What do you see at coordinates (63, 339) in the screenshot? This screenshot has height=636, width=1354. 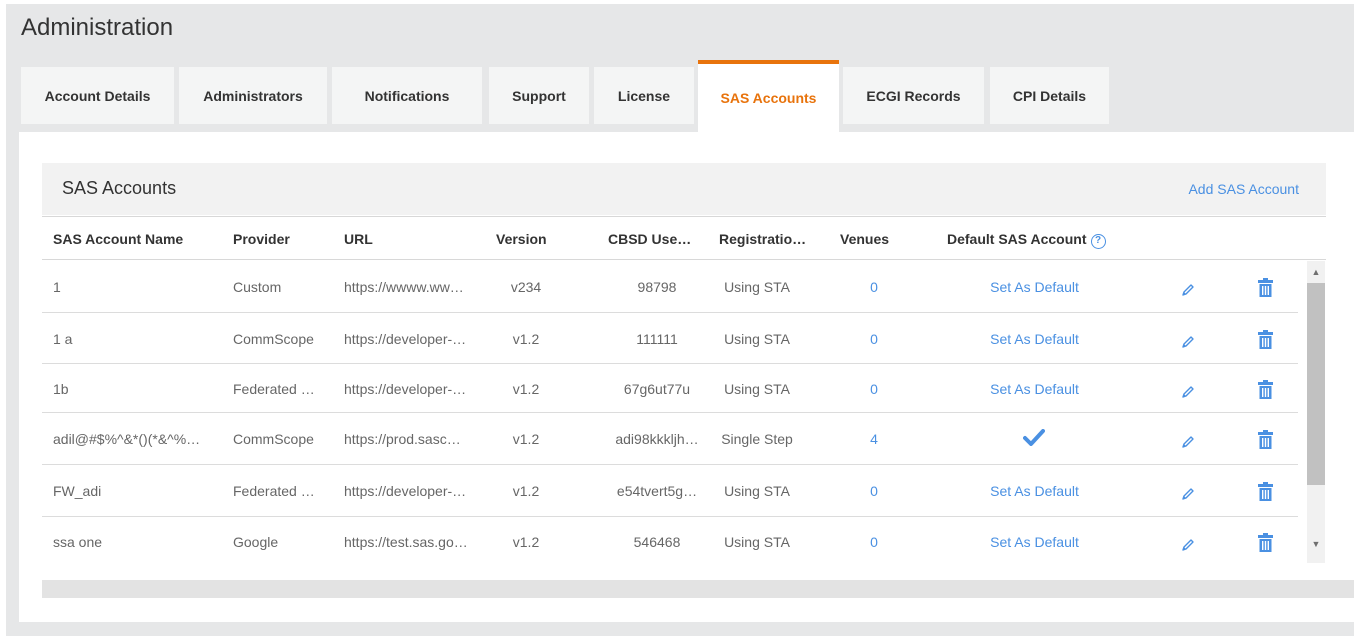 I see `cell-account-name: 1 a` at bounding box center [63, 339].